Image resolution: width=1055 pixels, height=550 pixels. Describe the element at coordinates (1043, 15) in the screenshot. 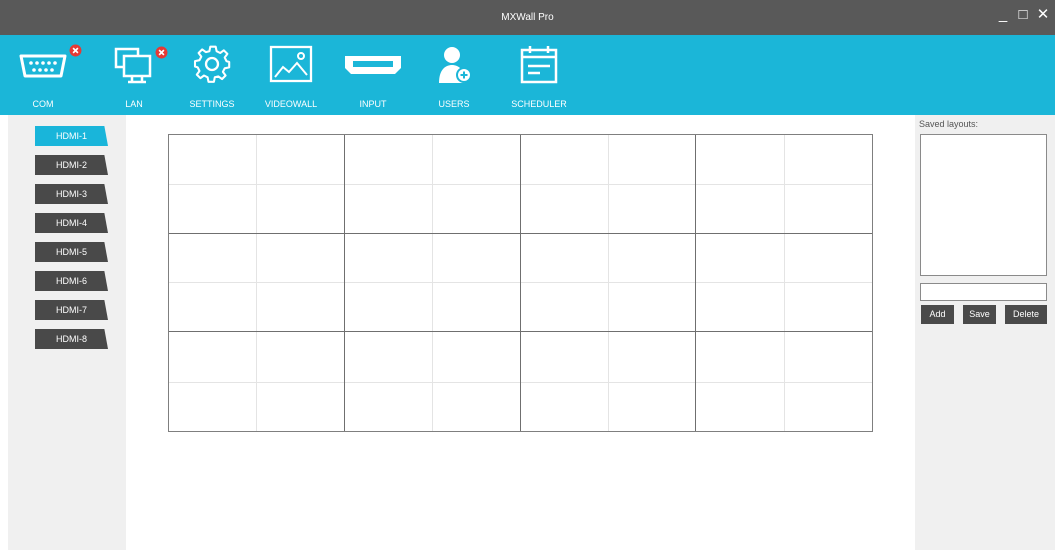

I see `close-button: ✕` at that location.